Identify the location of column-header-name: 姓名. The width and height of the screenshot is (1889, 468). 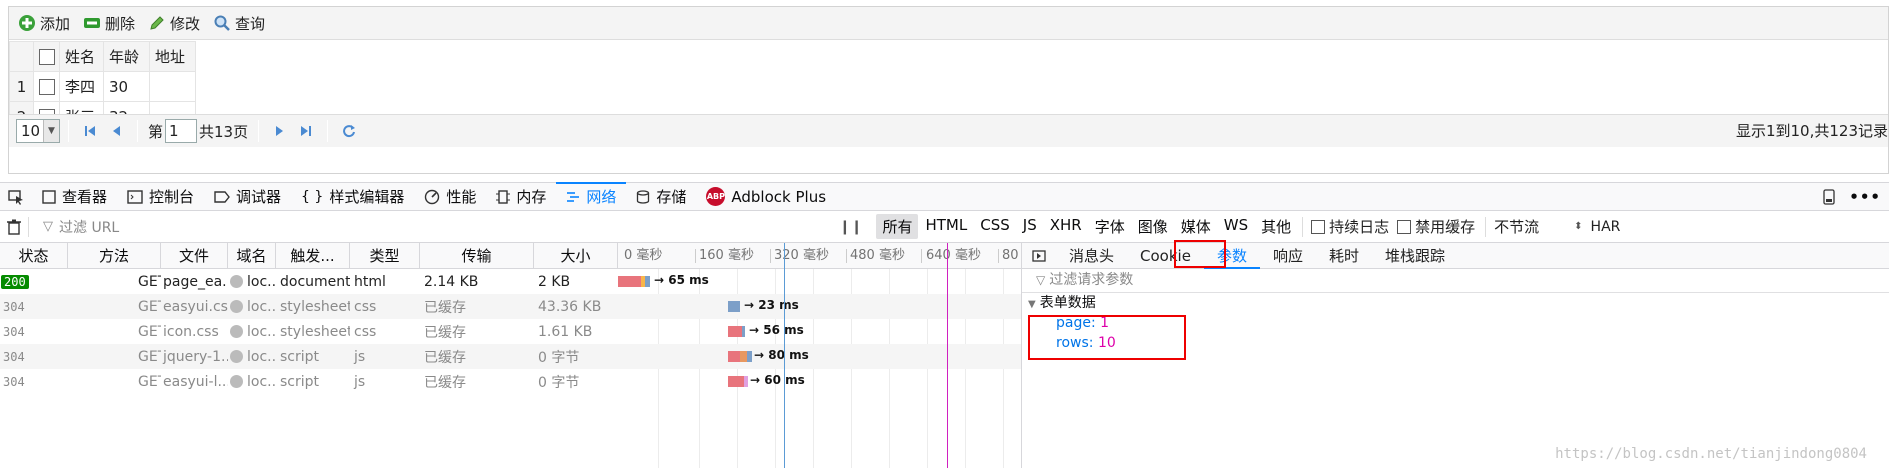
(81, 56).